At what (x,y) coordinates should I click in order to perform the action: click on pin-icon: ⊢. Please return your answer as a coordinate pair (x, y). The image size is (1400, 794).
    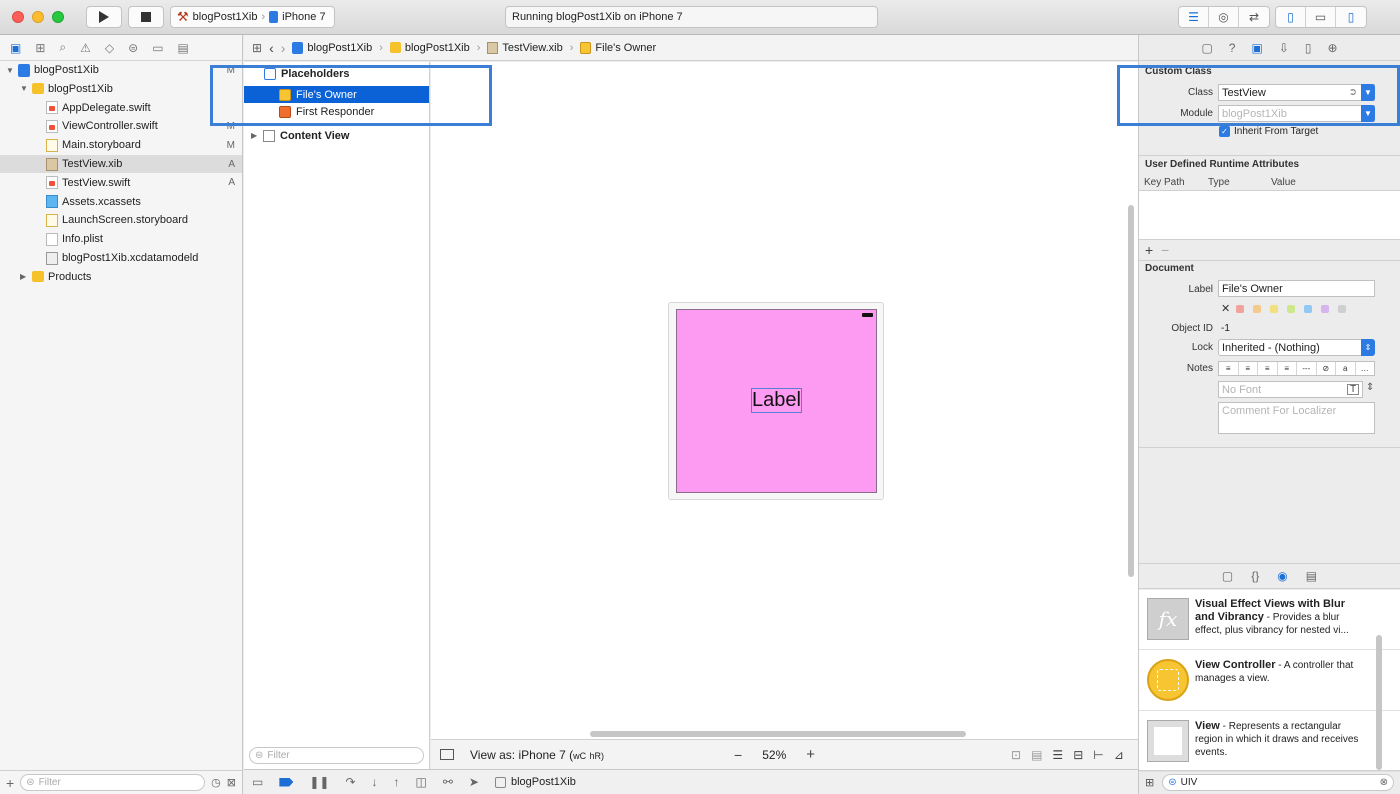
    Looking at the image, I should click on (1098, 755).